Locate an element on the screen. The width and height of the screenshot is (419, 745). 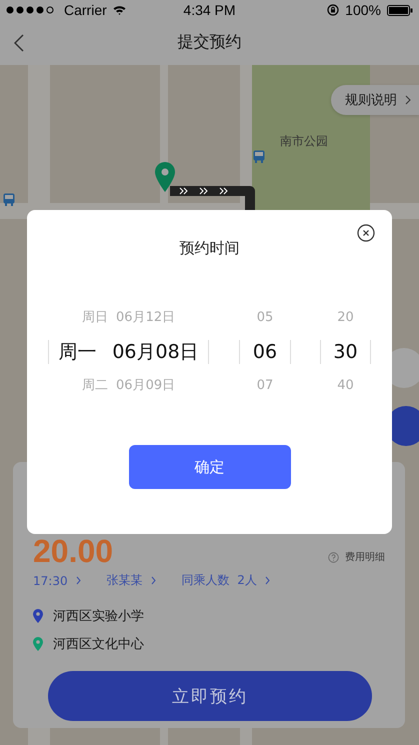
price-amount: 20.00 is located at coordinates (73, 551).